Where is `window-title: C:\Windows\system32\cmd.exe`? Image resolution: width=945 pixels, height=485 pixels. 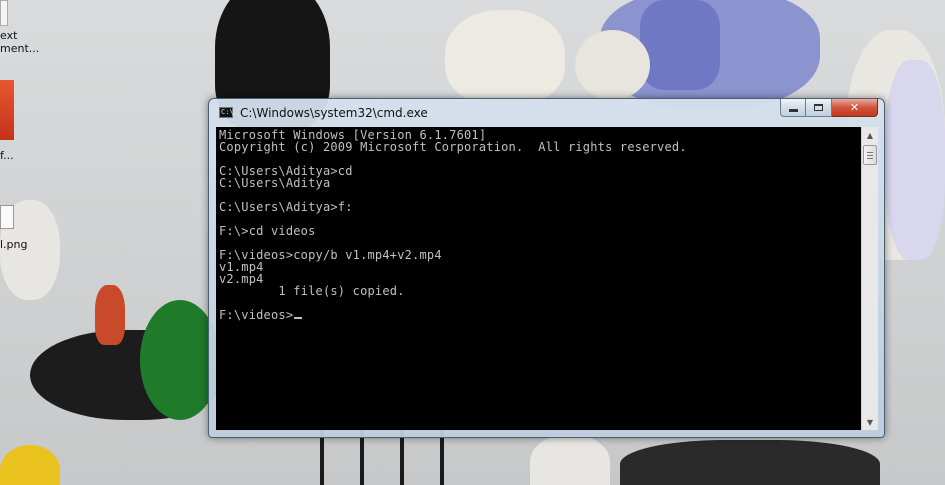
window-title: C:\Windows\system32\cmd.exe is located at coordinates (334, 113).